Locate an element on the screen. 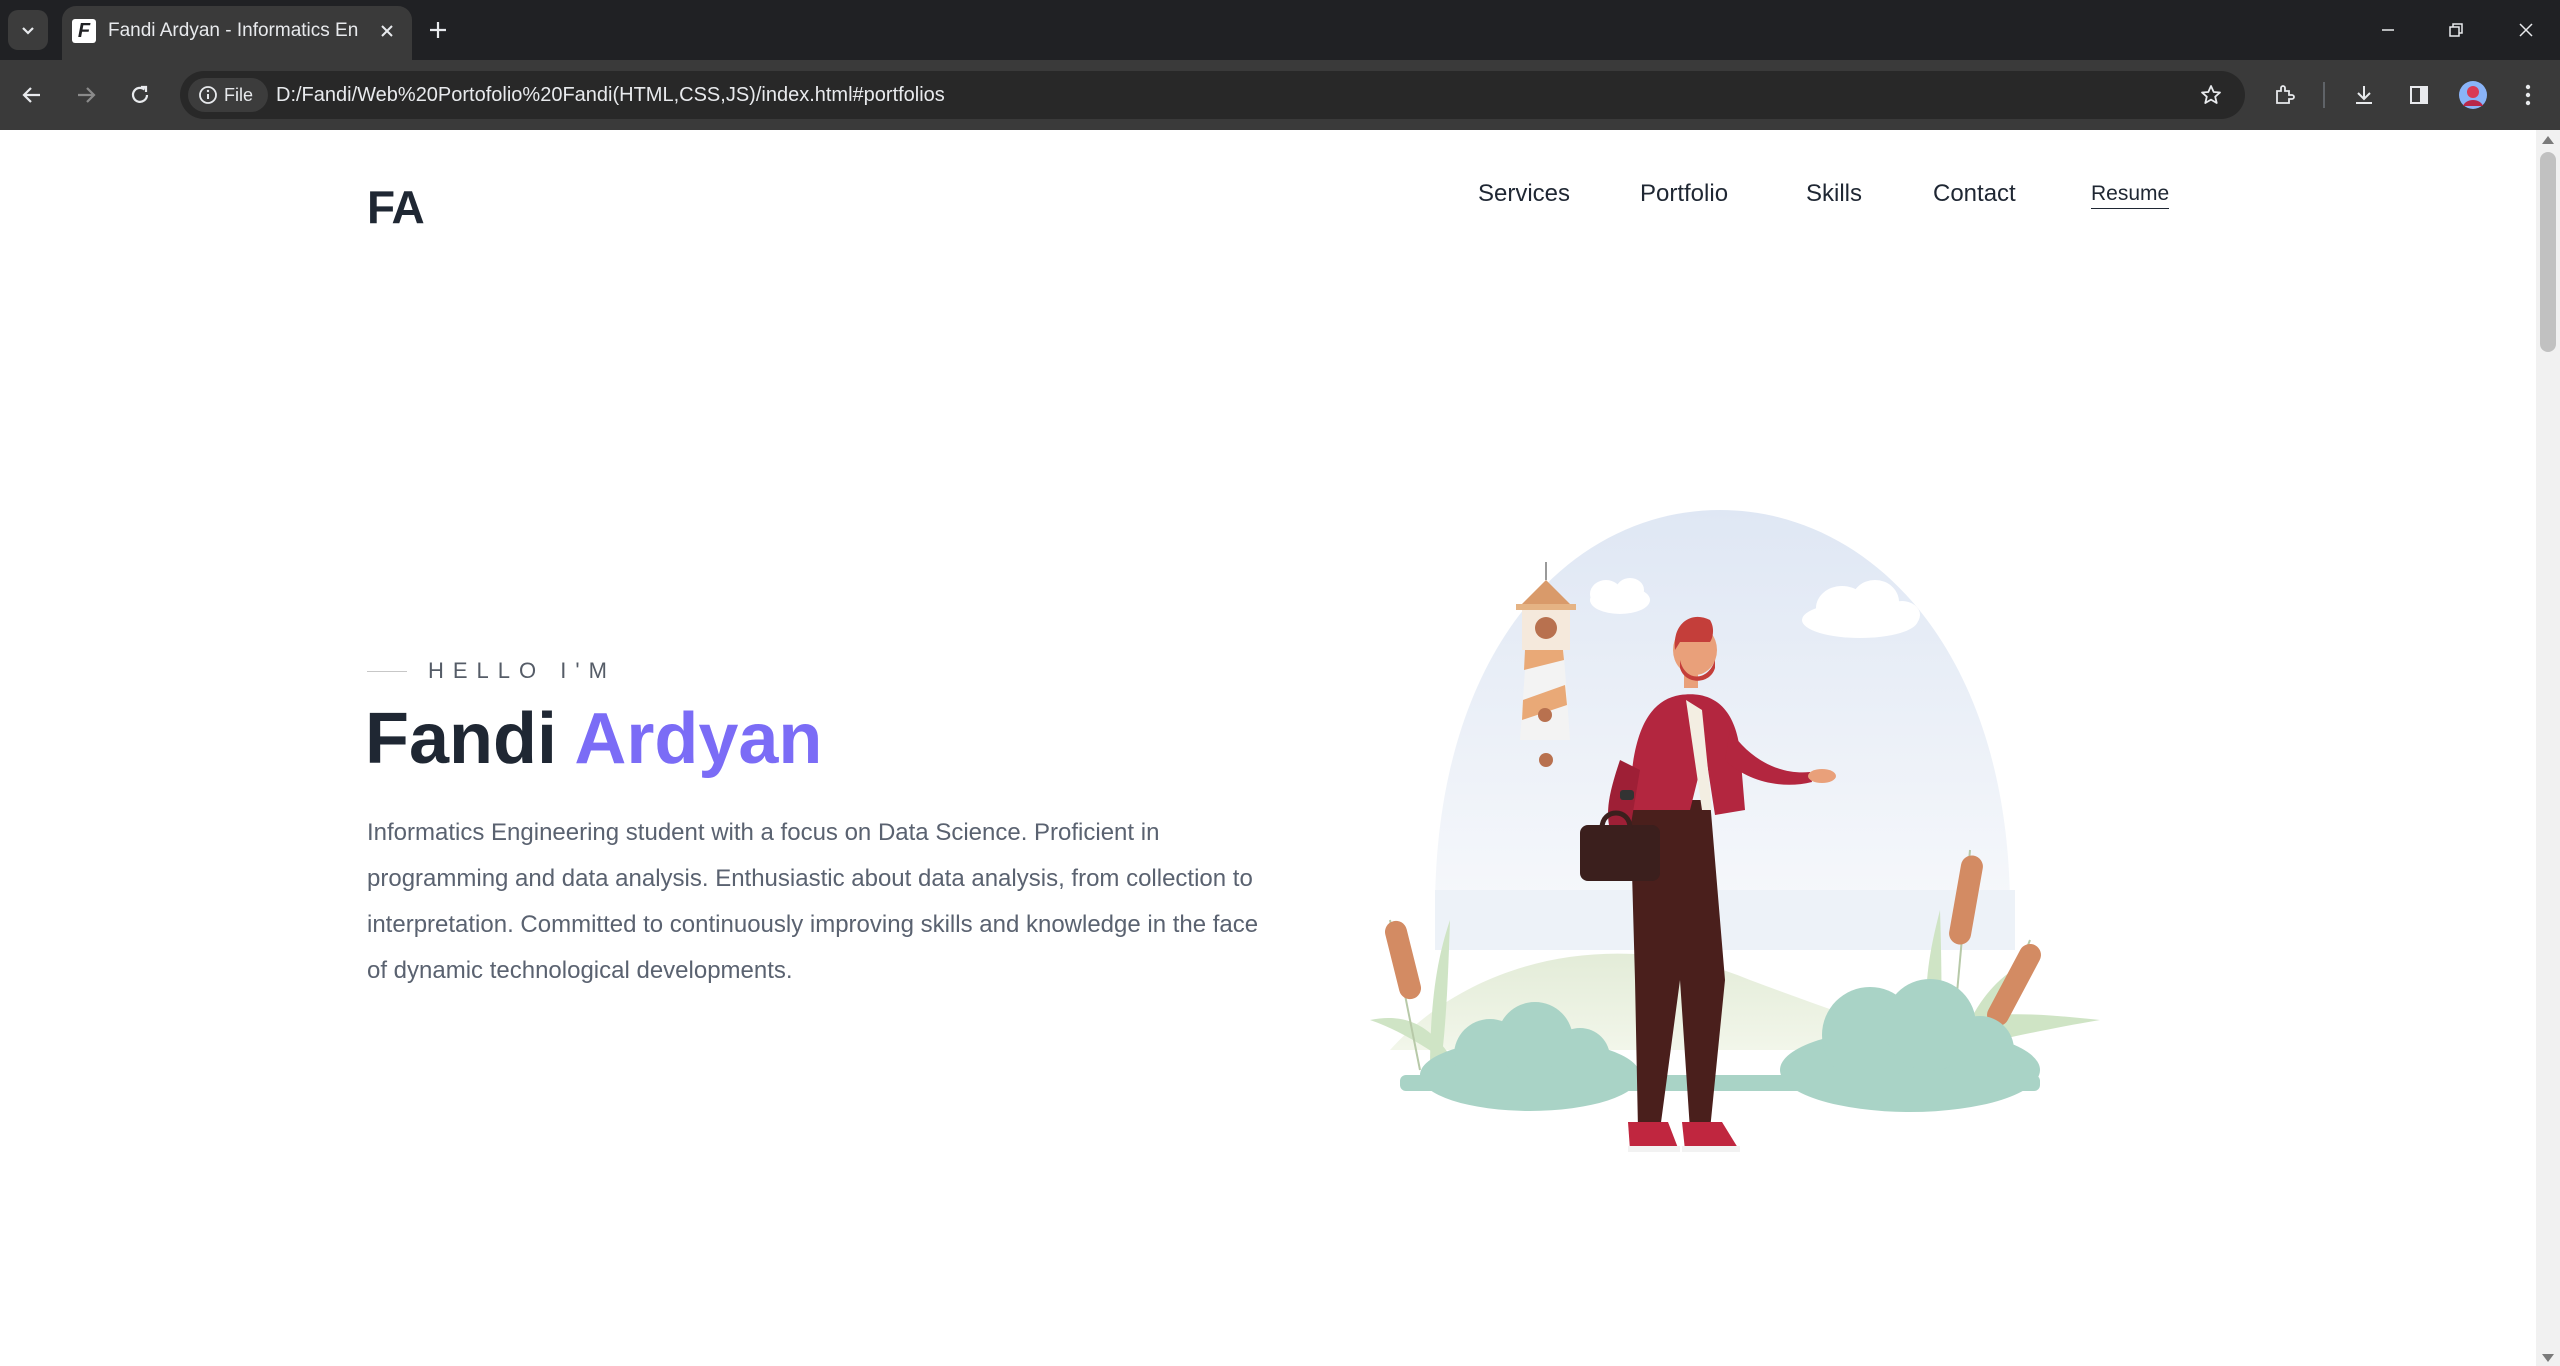 The width and height of the screenshot is (2560, 1366). tab-search-button is located at coordinates (28, 30).